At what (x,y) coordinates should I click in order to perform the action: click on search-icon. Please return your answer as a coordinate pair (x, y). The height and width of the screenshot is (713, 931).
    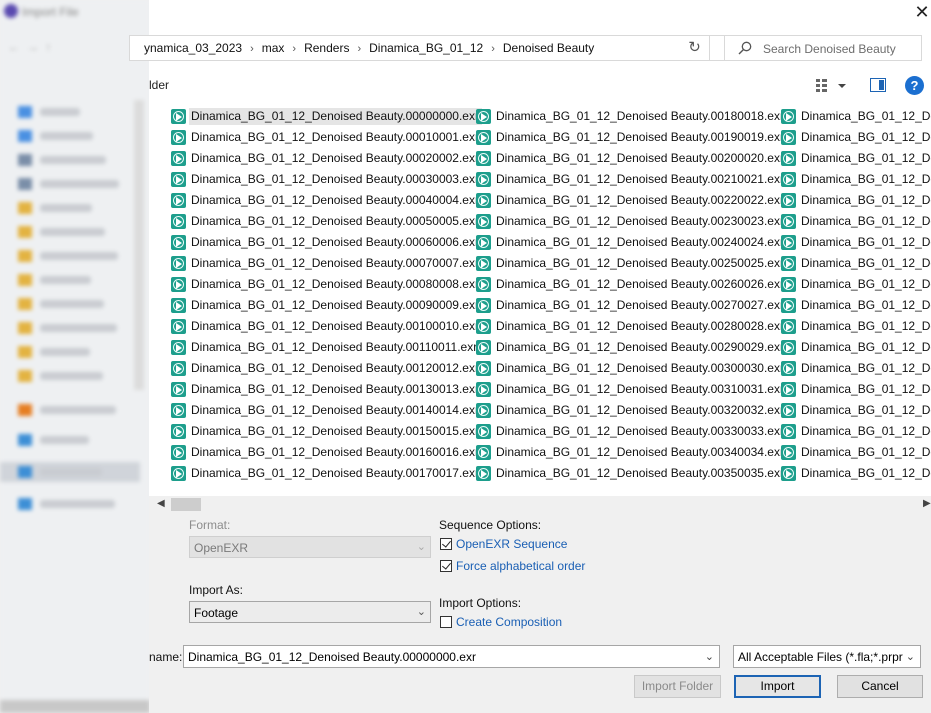
    Looking at the image, I should click on (745, 48).